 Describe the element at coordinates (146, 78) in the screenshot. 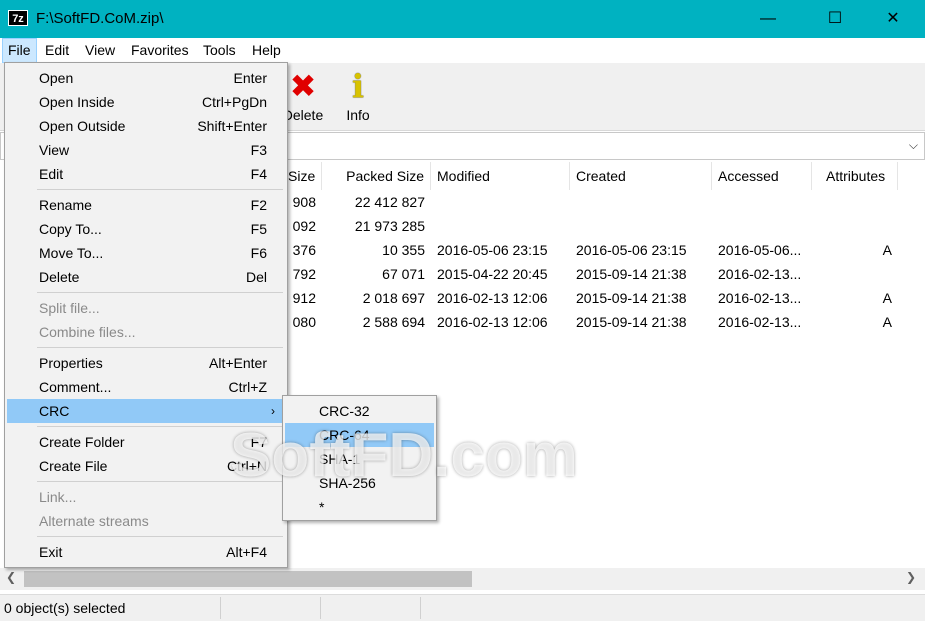

I see `menu-item-open: Open Enter` at that location.